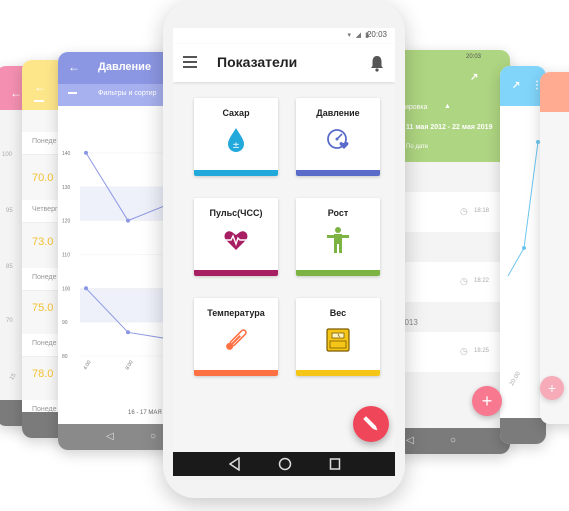  What do you see at coordinates (358, 35) in the screenshot?
I see `signal-icon: ◢` at bounding box center [358, 35].